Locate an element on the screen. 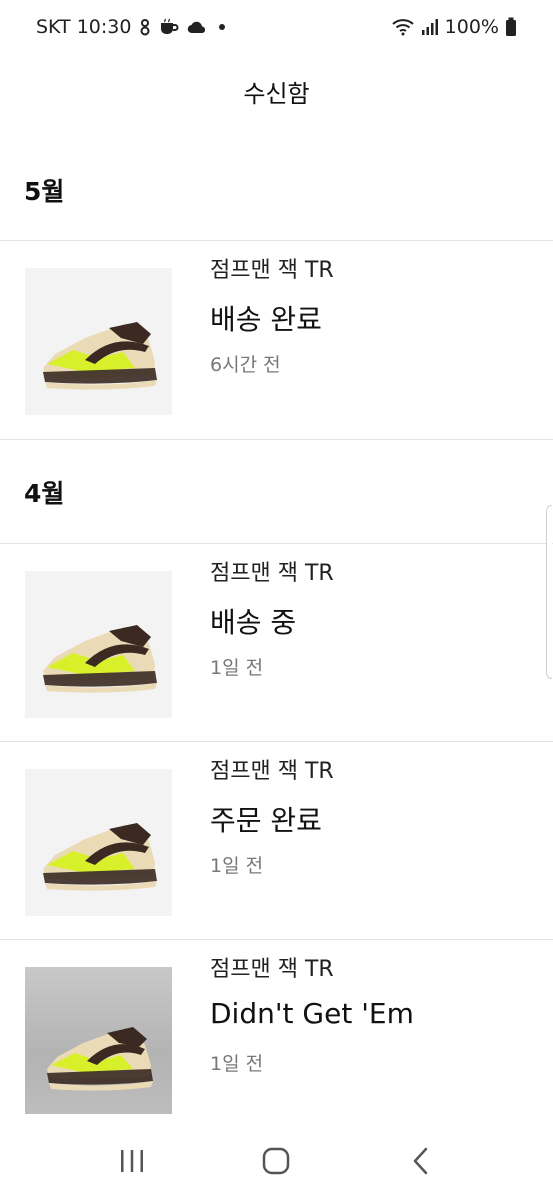 This screenshot has width=553, height=1200. item-status: 주문 완료 is located at coordinates (266, 820).